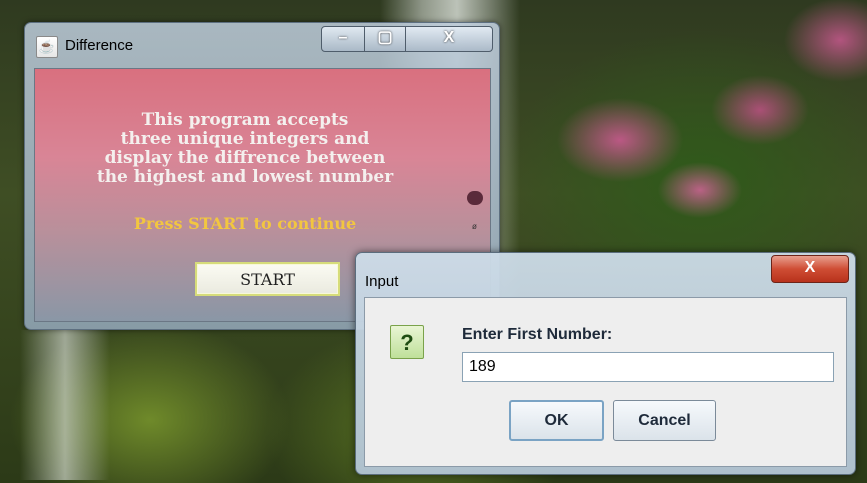  Describe the element at coordinates (537, 334) in the screenshot. I see `prompt-label: Enter First Number:` at that location.